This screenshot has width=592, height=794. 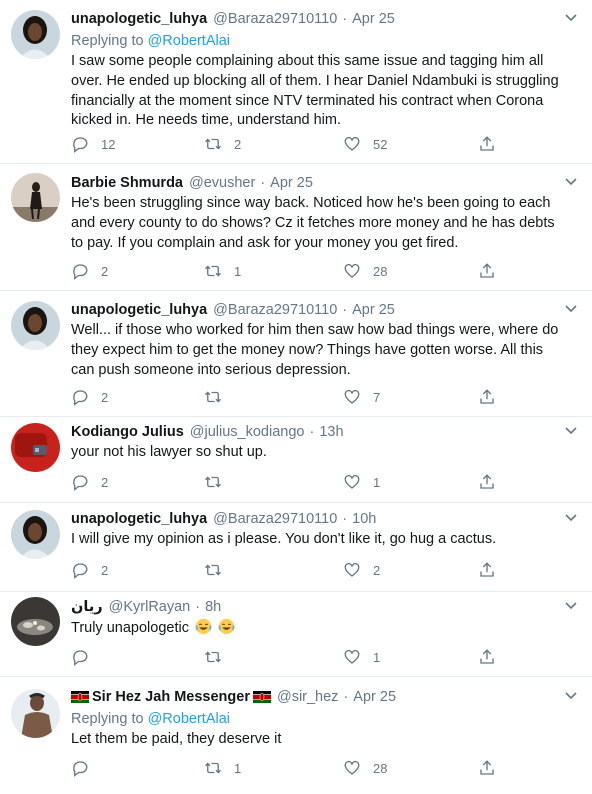 I want to click on like-count: 52, so click(x=380, y=144).